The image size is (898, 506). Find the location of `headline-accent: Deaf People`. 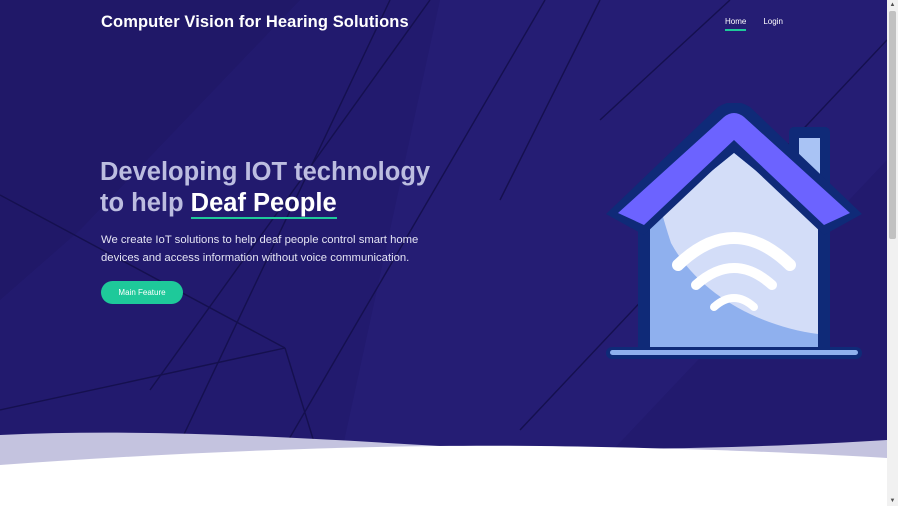

headline-accent: Deaf People is located at coordinates (263, 204).